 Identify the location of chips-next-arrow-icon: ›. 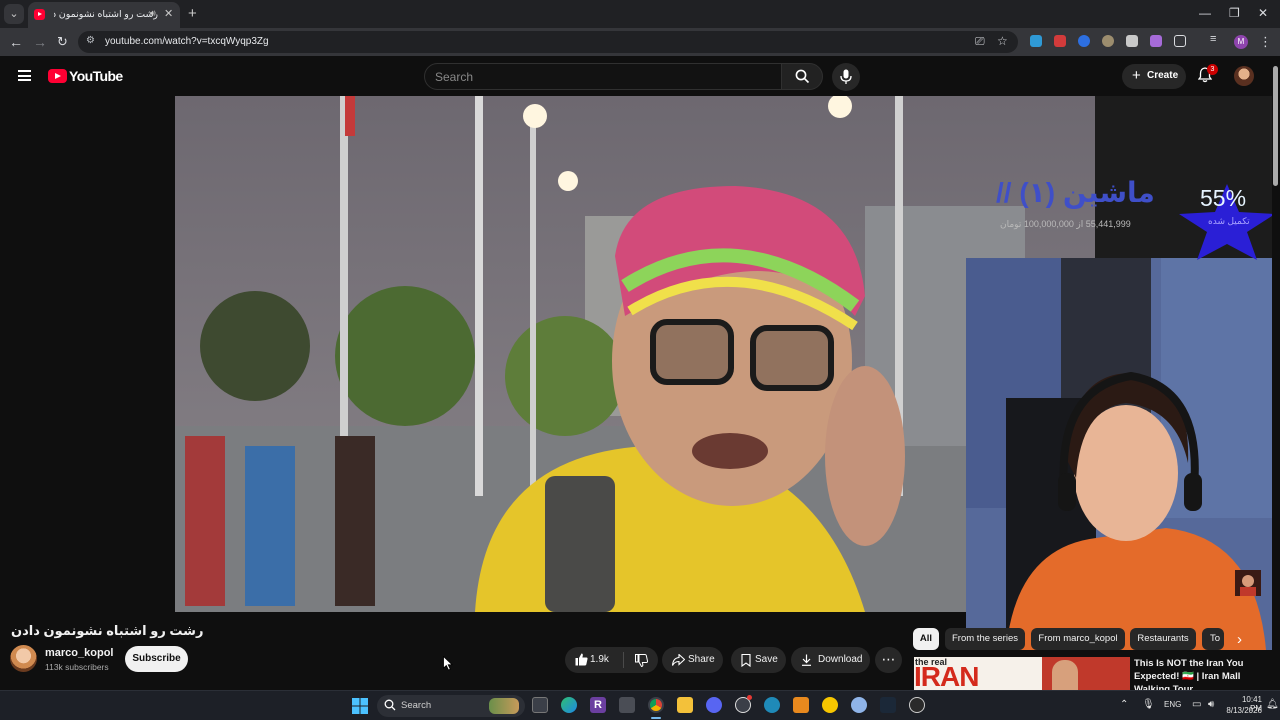
(1239, 639).